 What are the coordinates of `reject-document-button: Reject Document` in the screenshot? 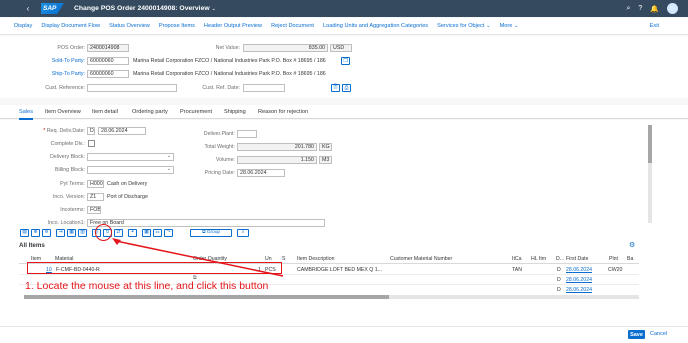 It's located at (292, 26).